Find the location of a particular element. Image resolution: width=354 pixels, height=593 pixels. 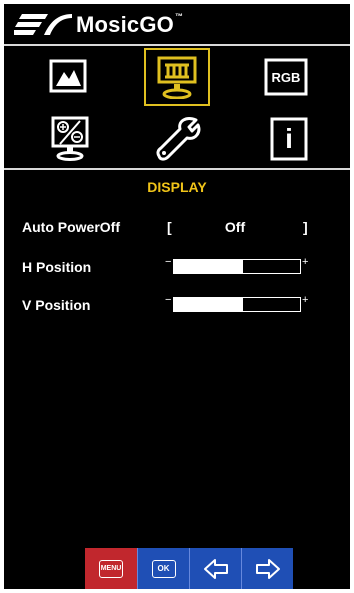

v-position-track is located at coordinates (237, 304).